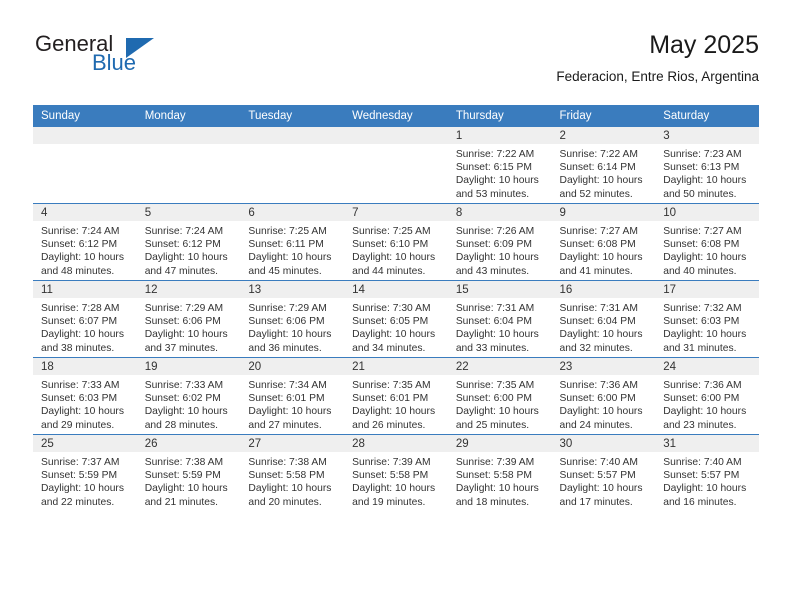  I want to click on day-number: 21, so click(396, 366).